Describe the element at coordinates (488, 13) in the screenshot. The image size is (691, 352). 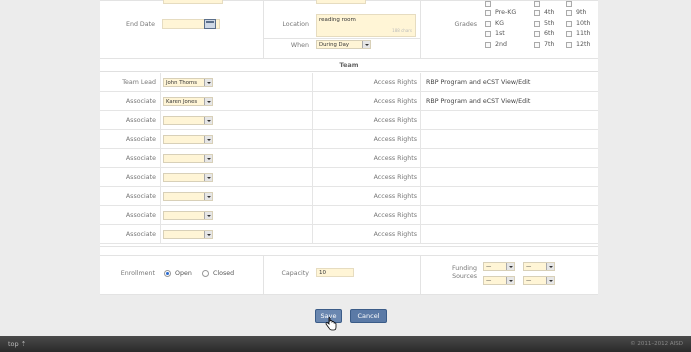
I see `grade-checkbox-prek` at that location.